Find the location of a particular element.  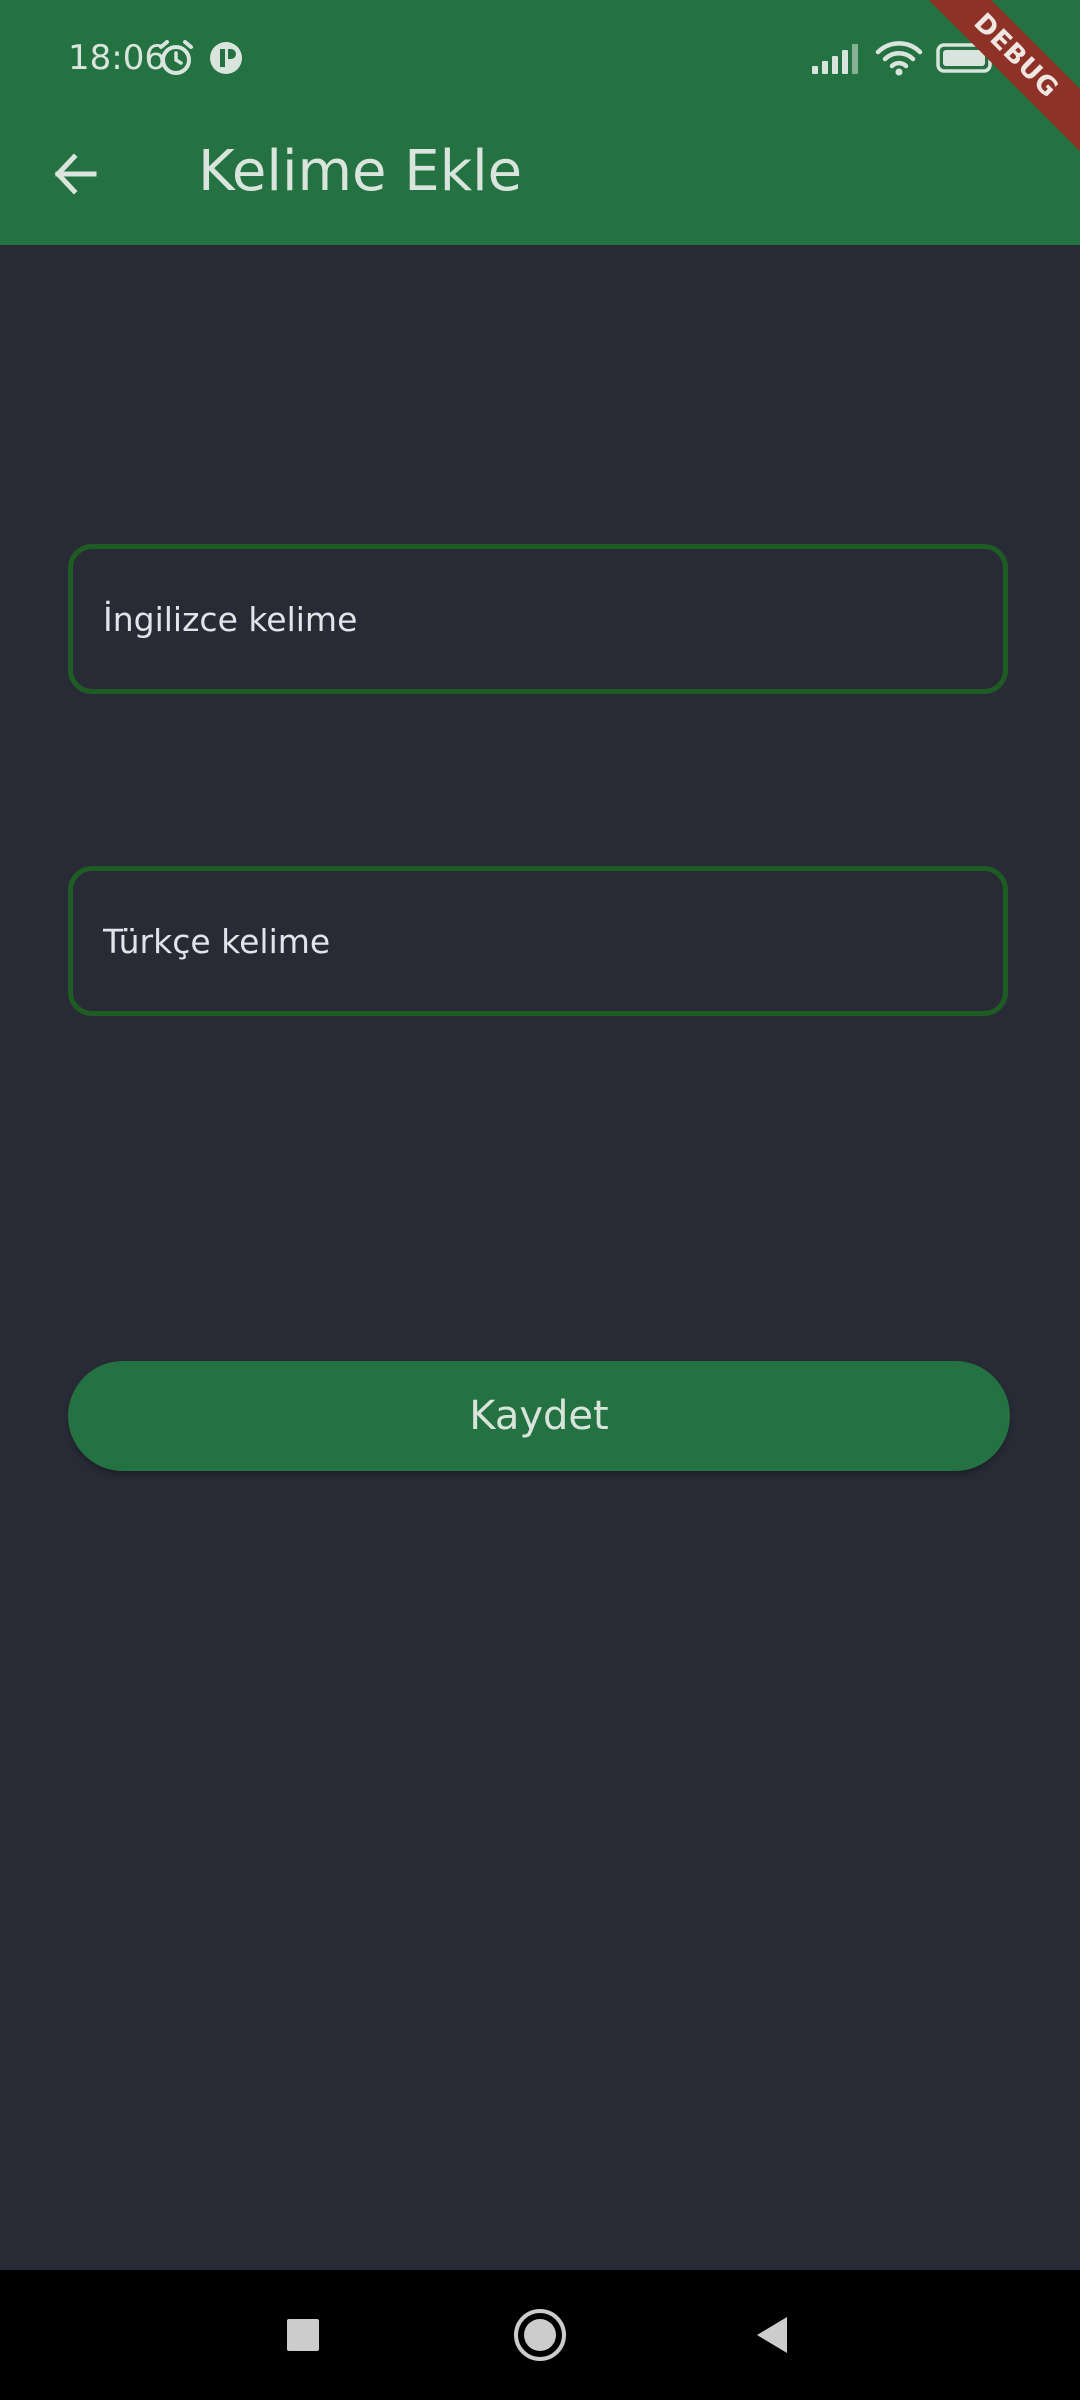

app-bar: 18:06 Kelime Ekle DEBUG is located at coordinates (540, 122).